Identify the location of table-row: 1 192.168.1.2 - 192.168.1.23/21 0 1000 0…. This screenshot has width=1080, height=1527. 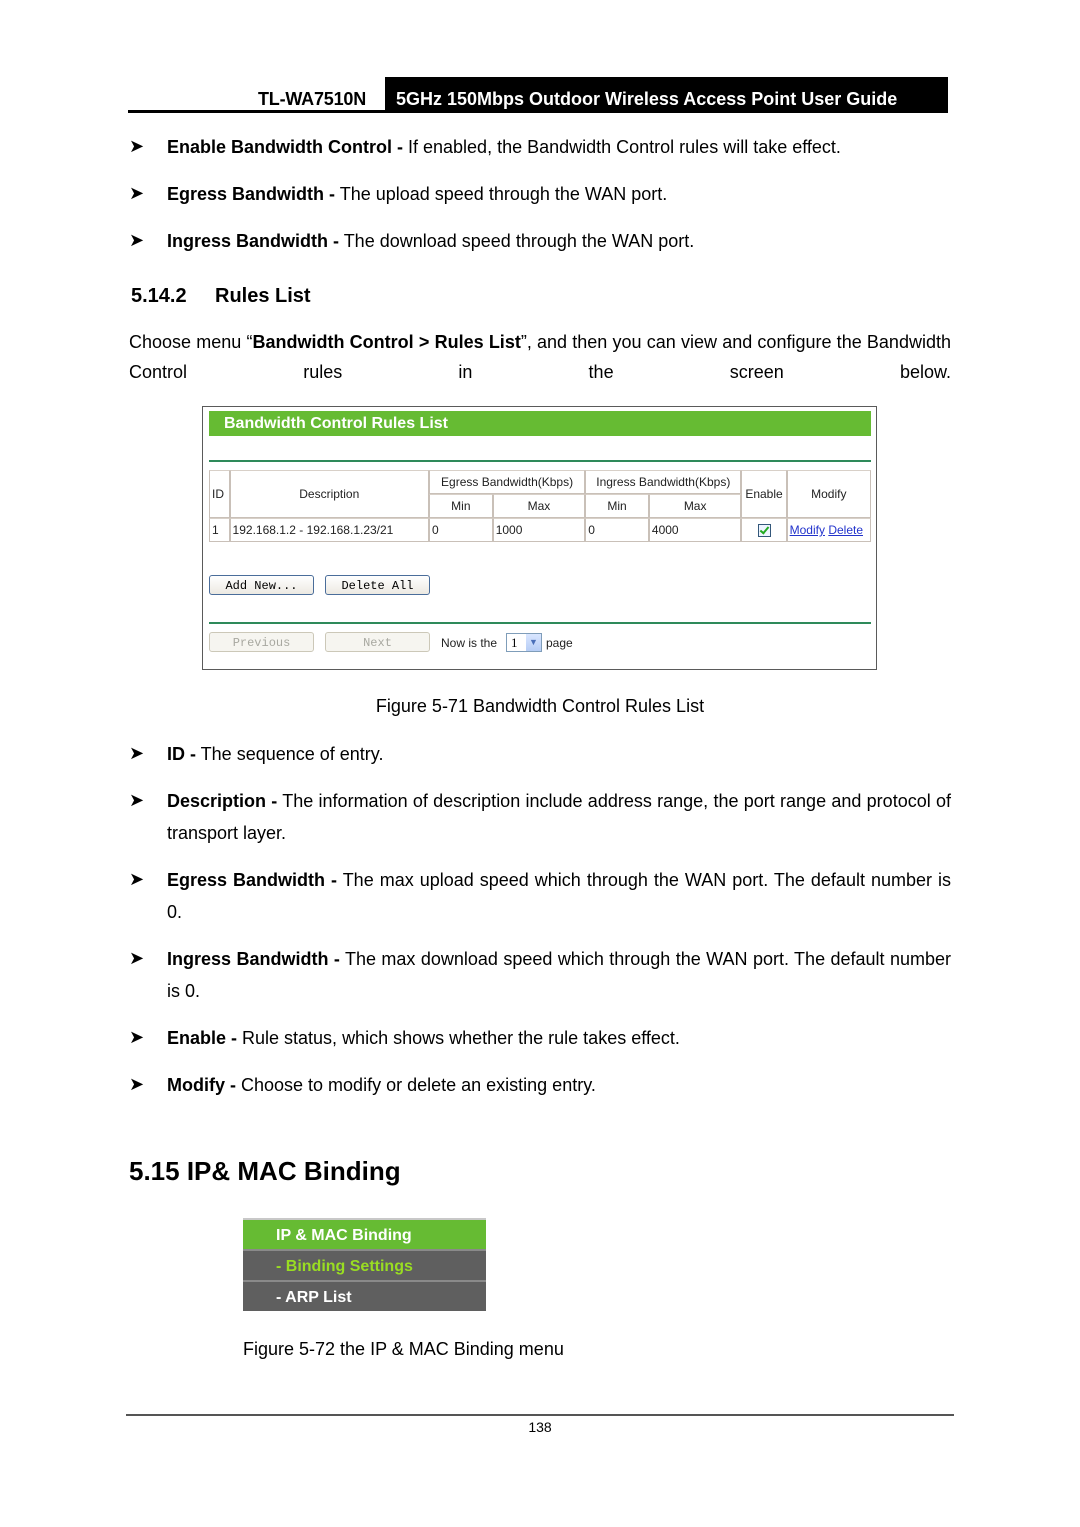
(540, 530).